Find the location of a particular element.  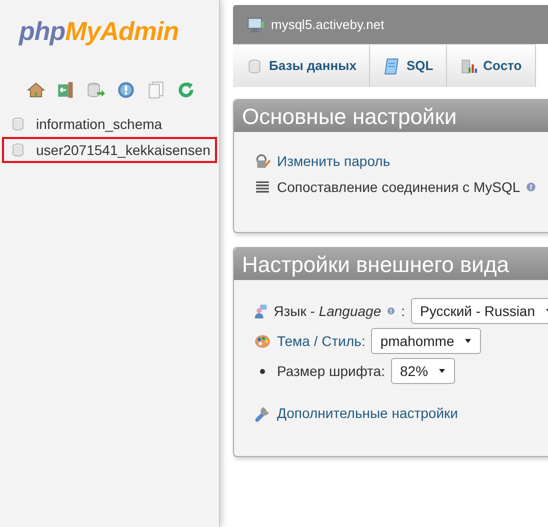

scroll-icon is located at coordinates (391, 66).